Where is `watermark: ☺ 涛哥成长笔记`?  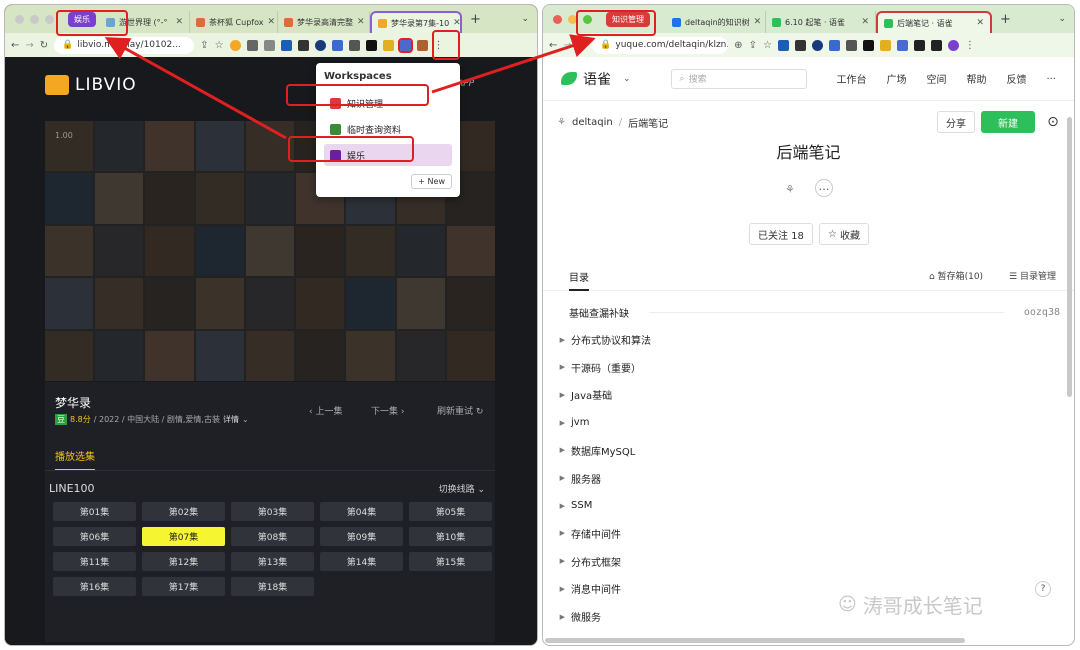
watermark: ☺ 涛哥成长笔记 is located at coordinates (910, 604).